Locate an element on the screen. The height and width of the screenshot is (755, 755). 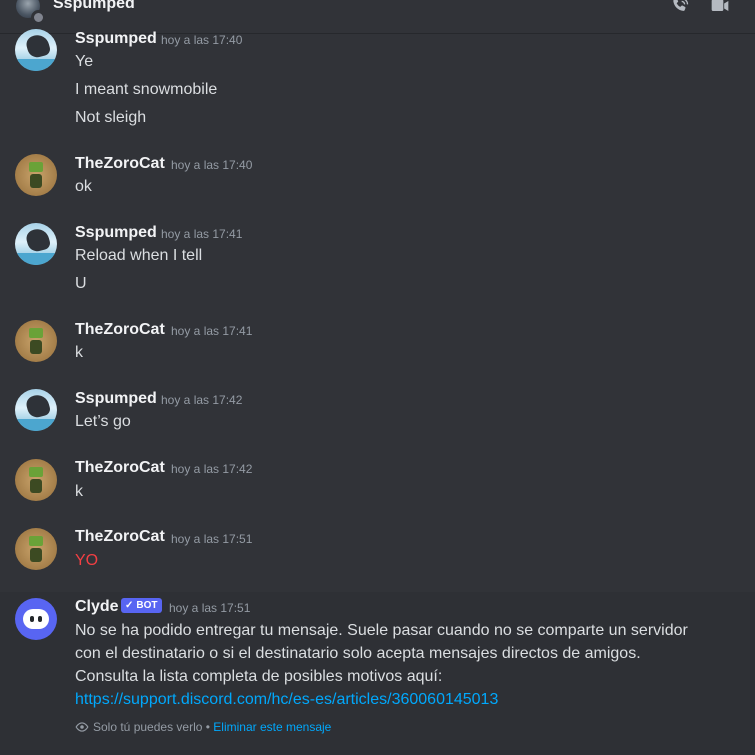
video-call-icon is located at coordinates (720, 8).